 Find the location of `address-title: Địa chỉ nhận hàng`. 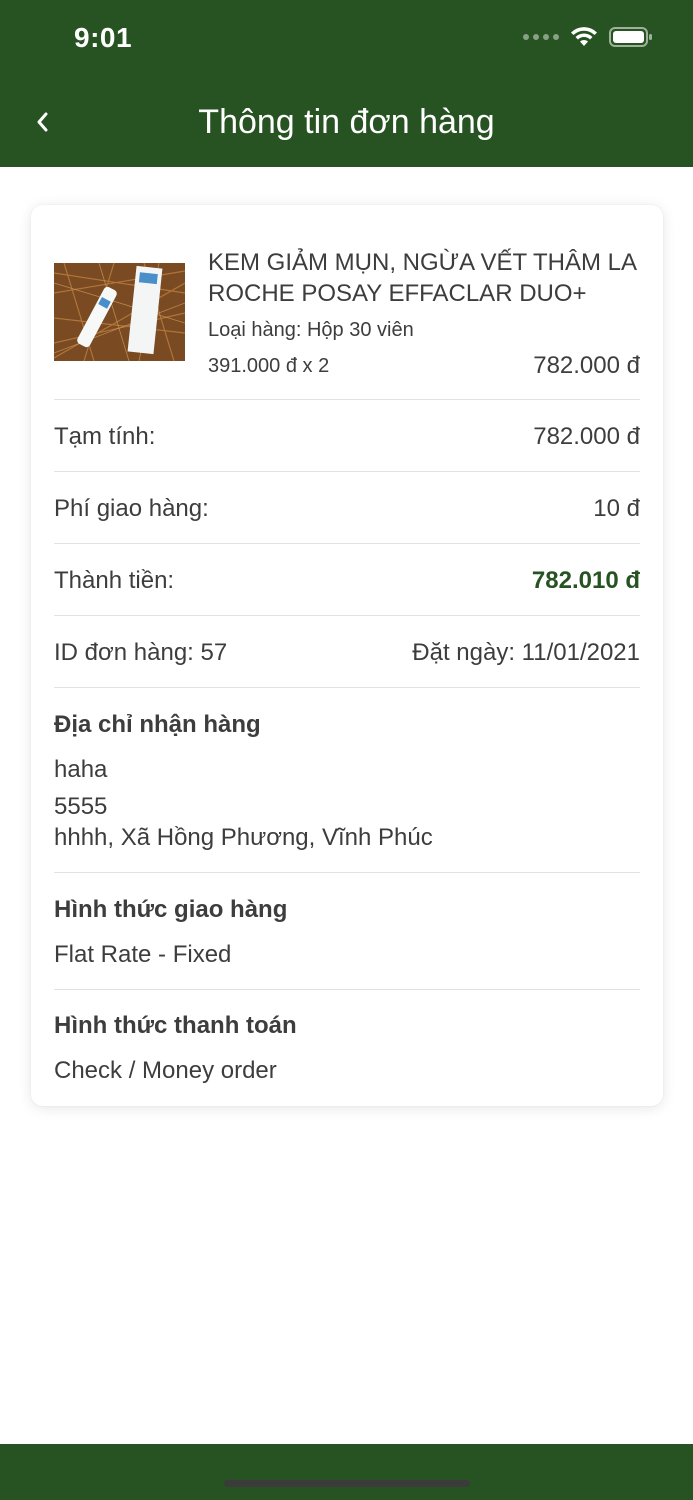

address-title: Địa chỉ nhận hàng is located at coordinates (157, 724).